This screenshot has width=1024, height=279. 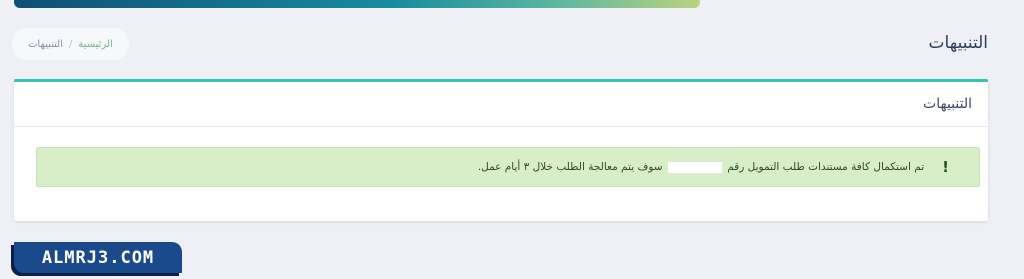 I want to click on card-title: التنبيهات, so click(x=947, y=104).